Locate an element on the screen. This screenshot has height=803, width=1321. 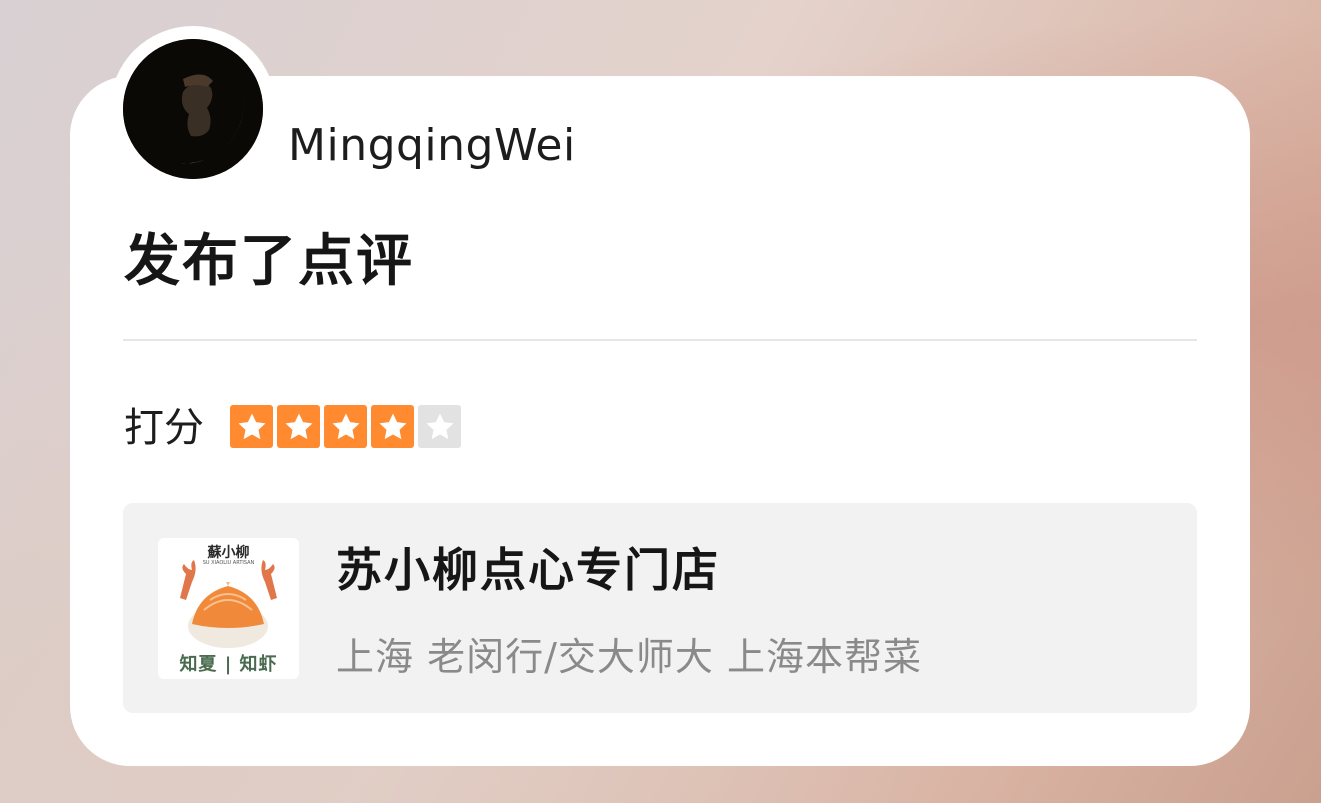
shop-meta: 上海 老闵行/交大师大 上海本帮菜 is located at coordinates (629, 657).